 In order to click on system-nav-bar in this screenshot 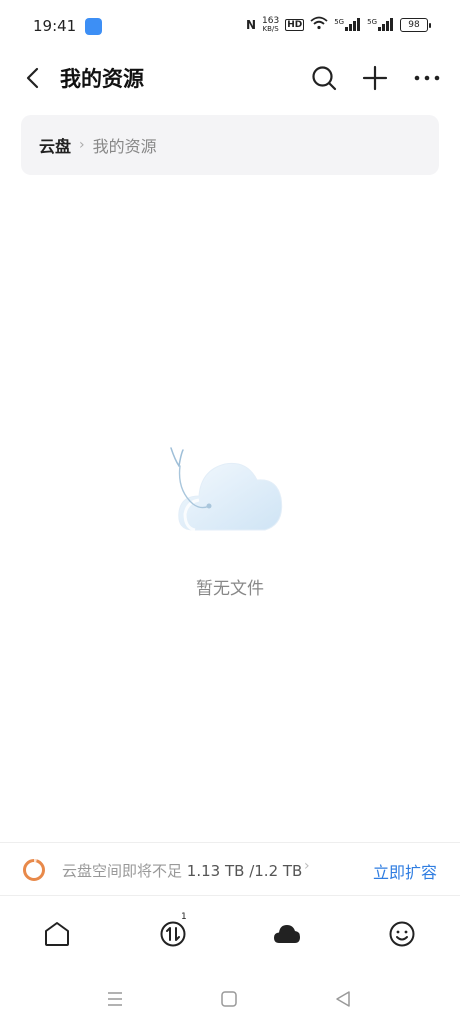, I will do `click(230, 999)`.